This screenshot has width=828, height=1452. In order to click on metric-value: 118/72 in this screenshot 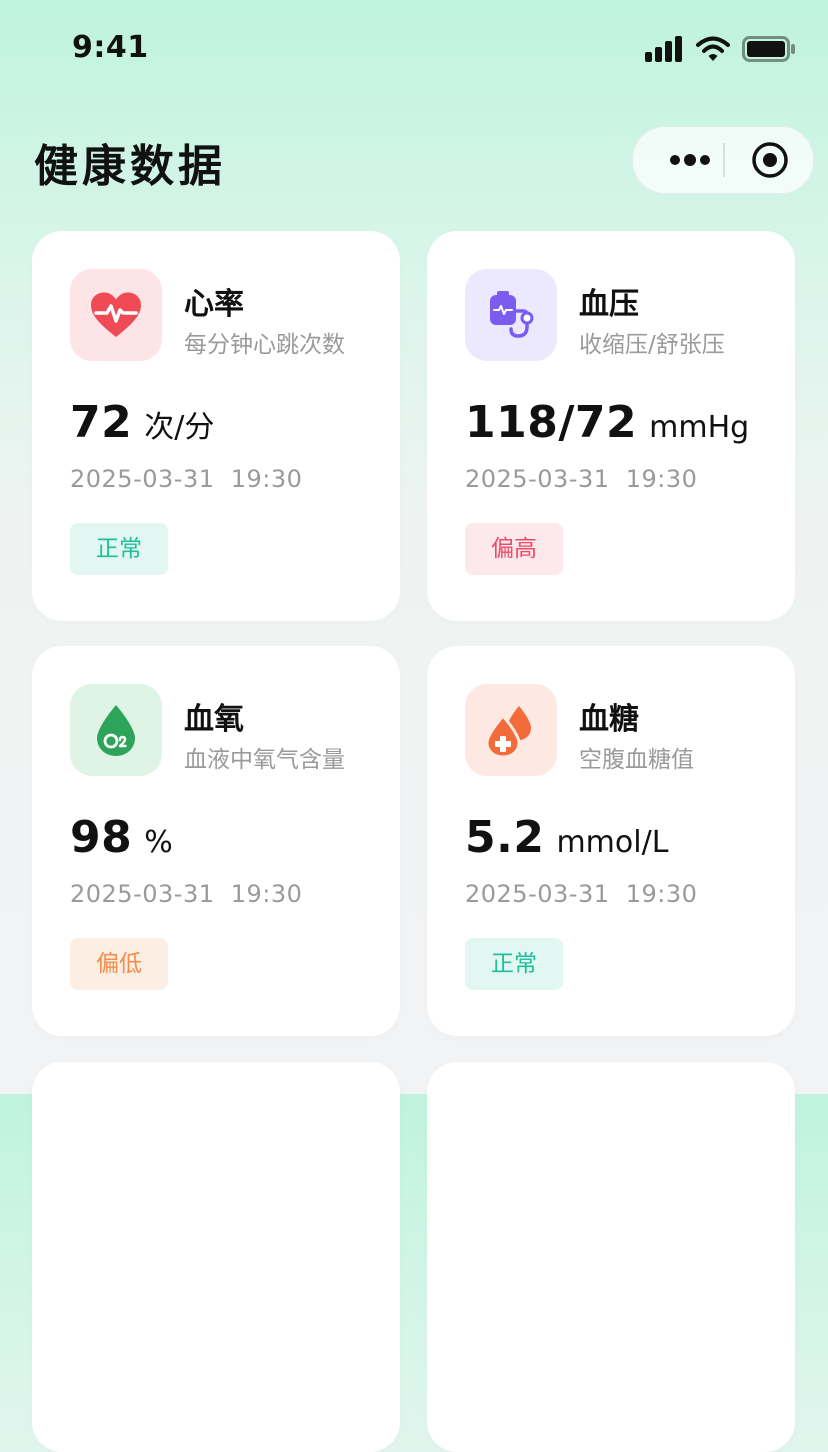, I will do `click(551, 422)`.